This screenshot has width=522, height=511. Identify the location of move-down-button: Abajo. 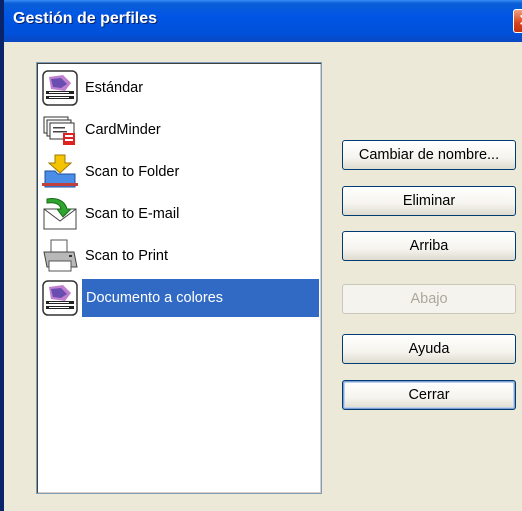
(429, 299).